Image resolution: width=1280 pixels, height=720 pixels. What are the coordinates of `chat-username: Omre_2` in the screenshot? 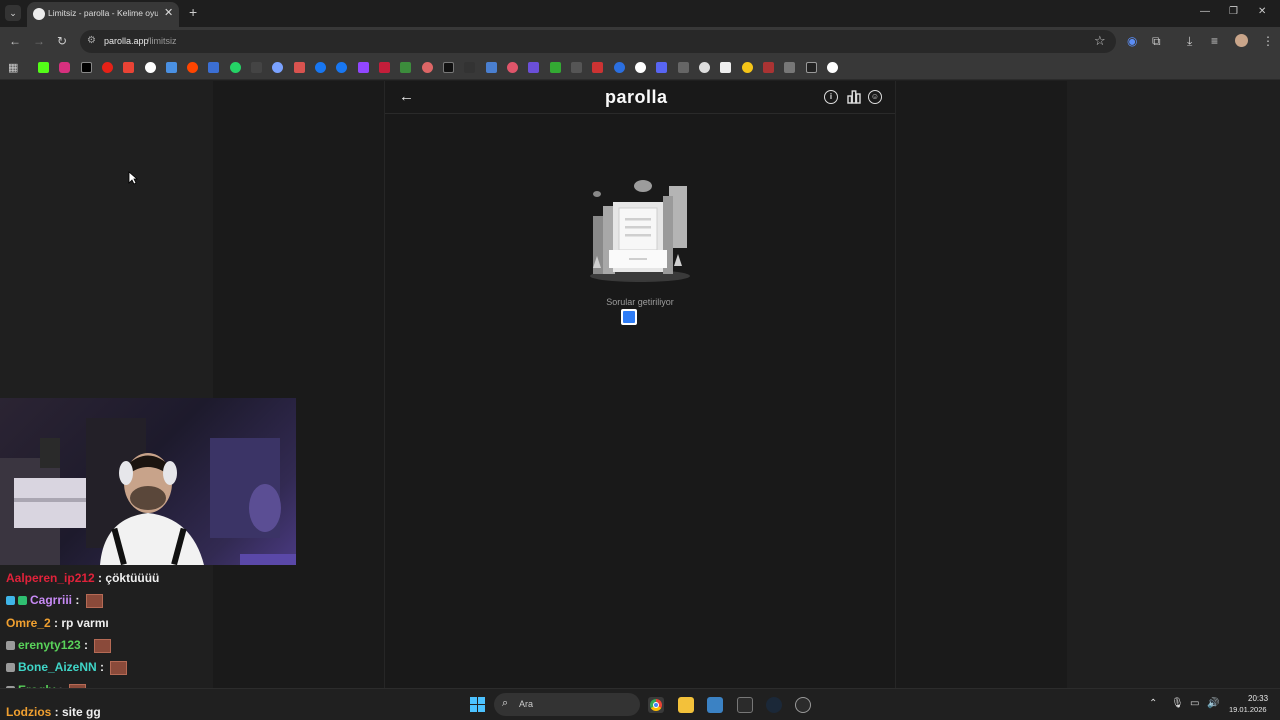 It's located at (28, 623).